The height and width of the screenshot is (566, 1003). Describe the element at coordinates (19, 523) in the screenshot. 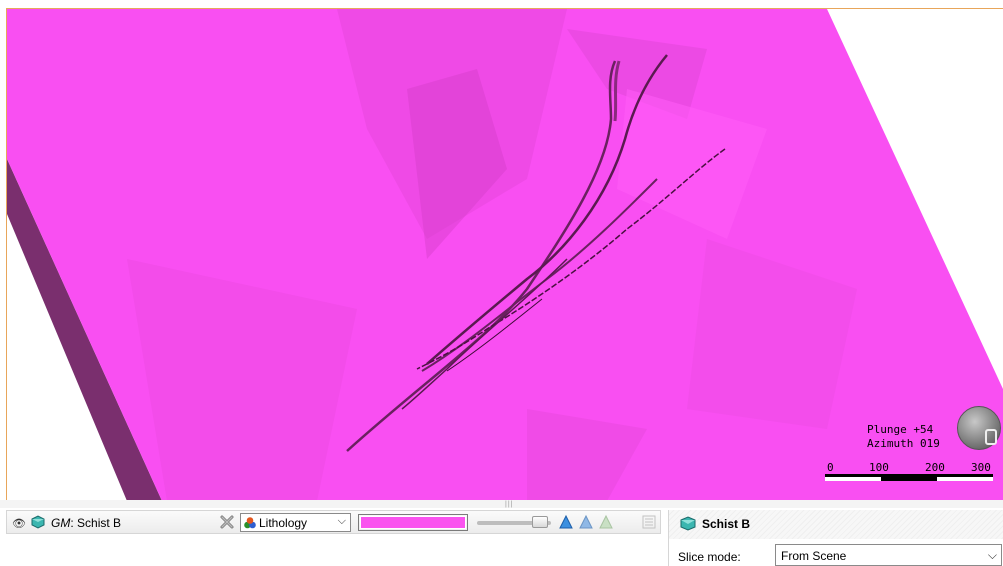

I see `eye-icon: 👁` at that location.